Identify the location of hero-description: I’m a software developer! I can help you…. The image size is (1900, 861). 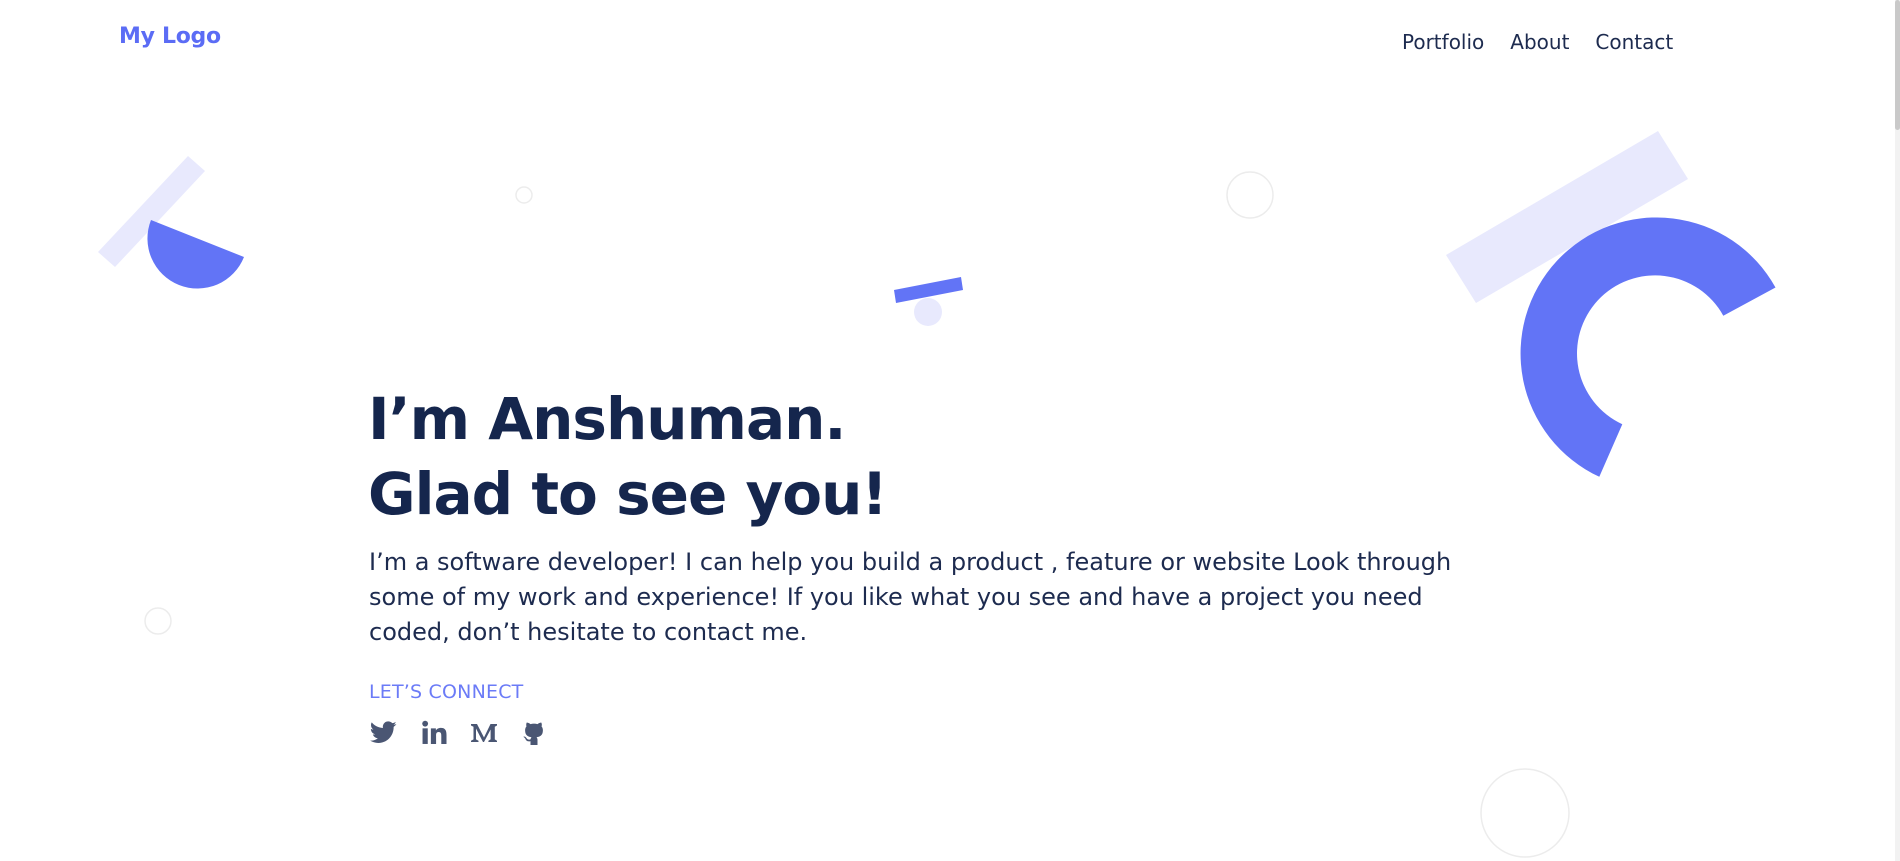
(910, 597).